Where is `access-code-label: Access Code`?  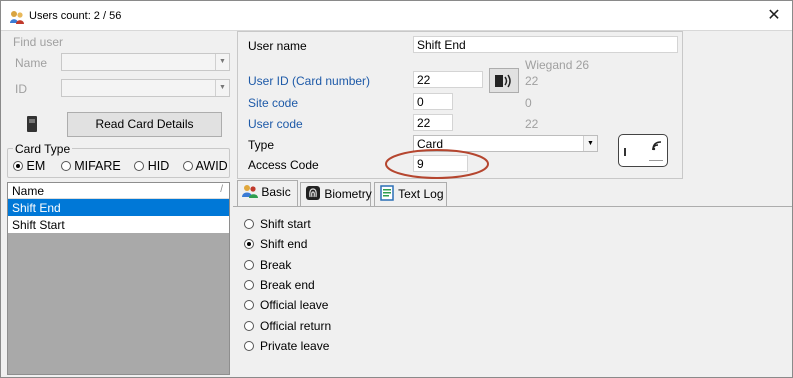
access-code-label: Access Code is located at coordinates (283, 165).